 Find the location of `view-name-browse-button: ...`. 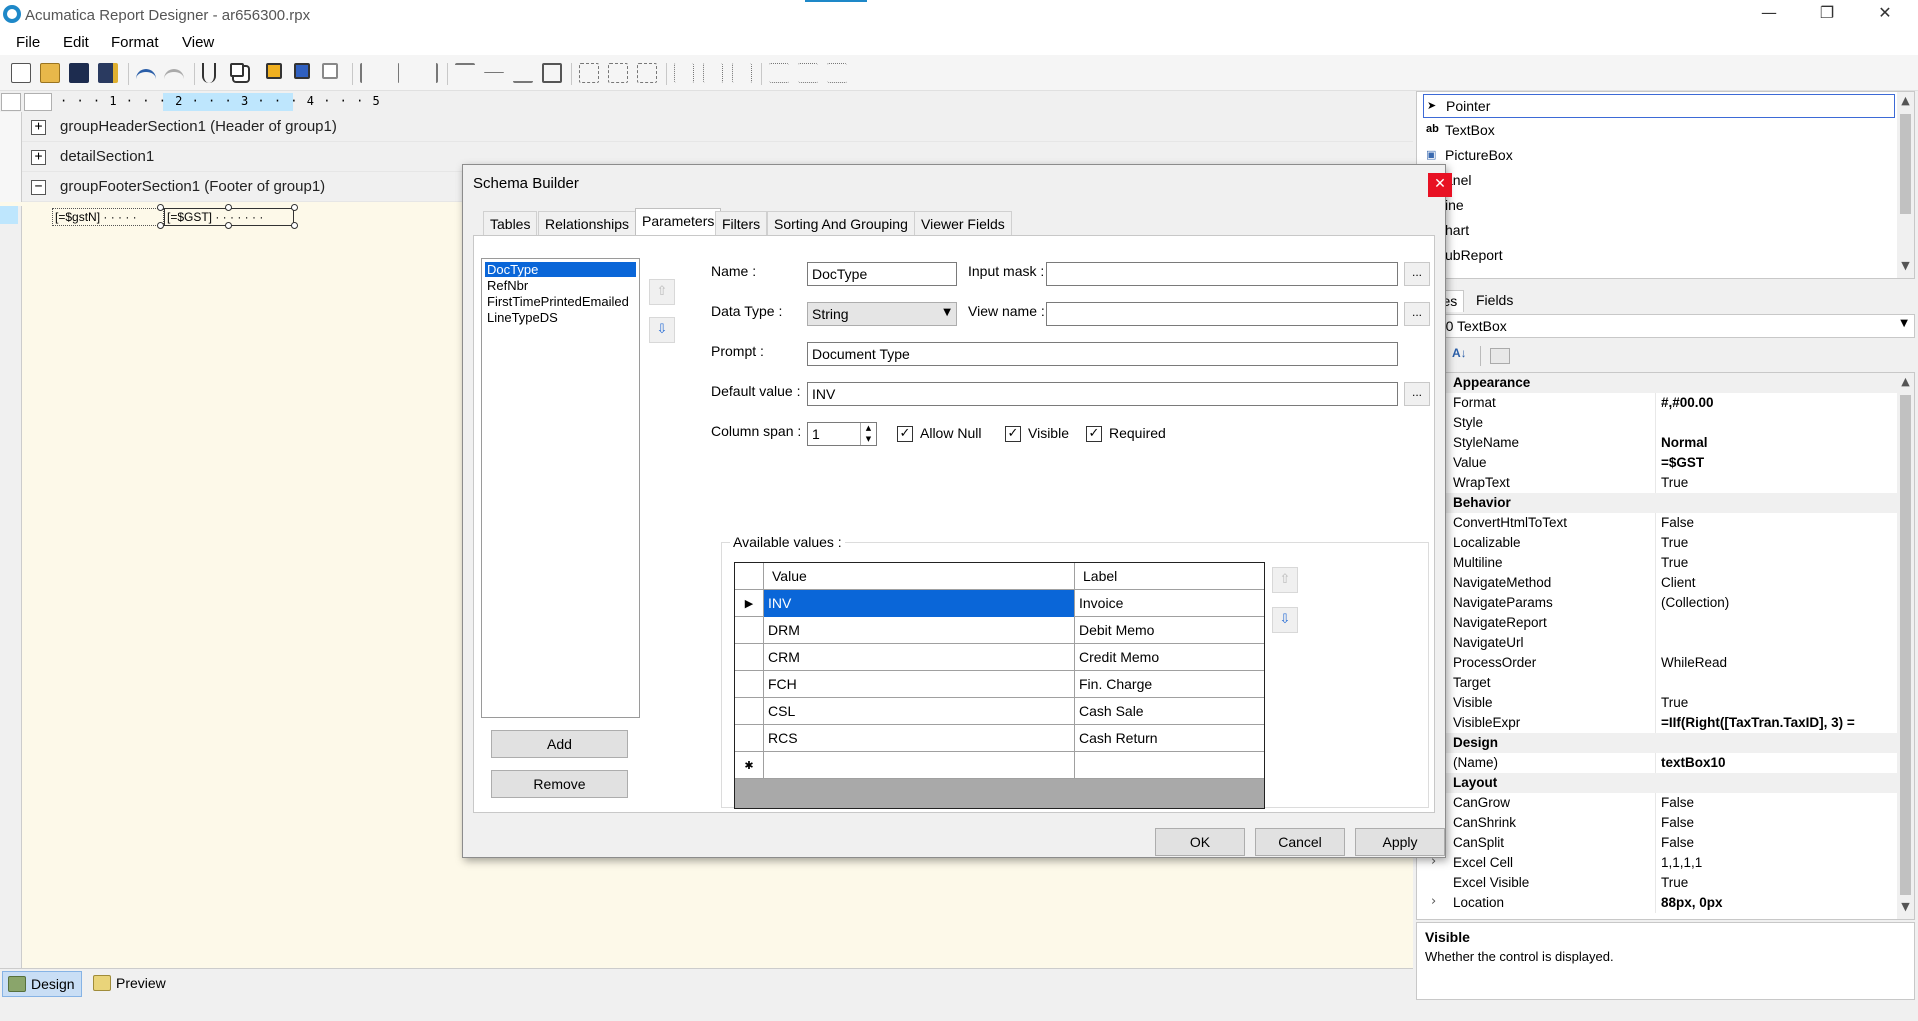

view-name-browse-button: ... is located at coordinates (1417, 314).